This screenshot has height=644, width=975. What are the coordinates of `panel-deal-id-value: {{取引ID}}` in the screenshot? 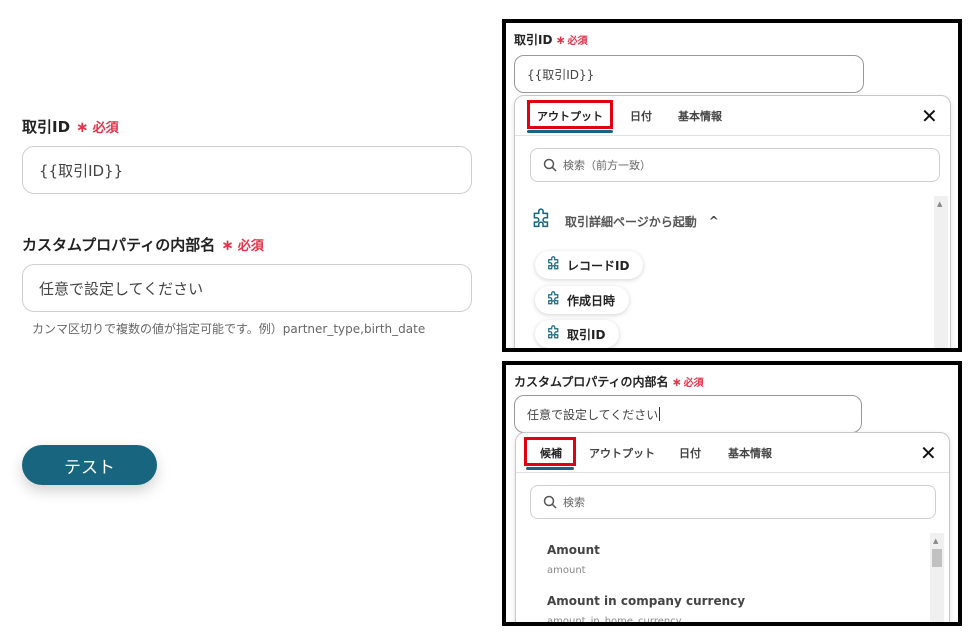 It's located at (561, 74).